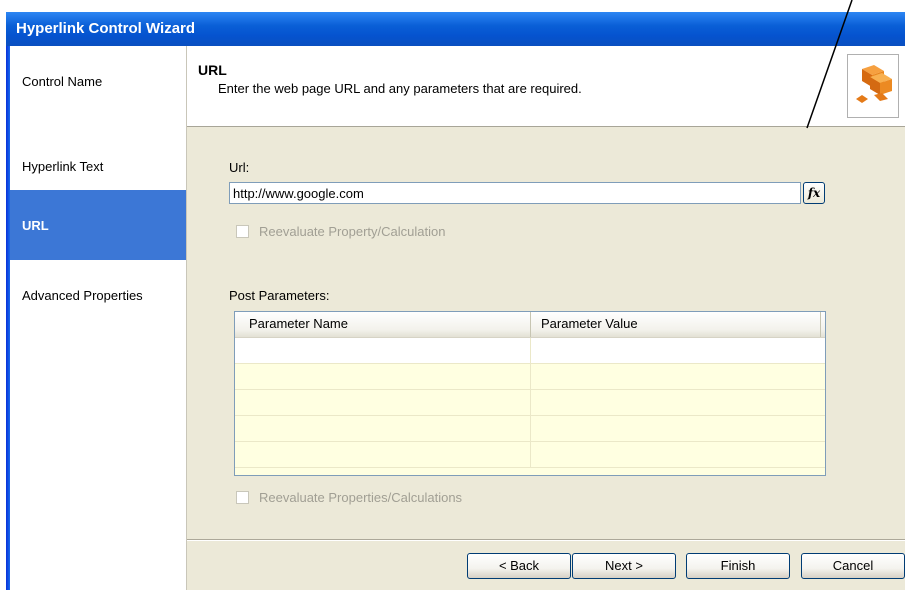  Describe the element at coordinates (873, 86) in the screenshot. I see `orange-cubes-icon` at that location.